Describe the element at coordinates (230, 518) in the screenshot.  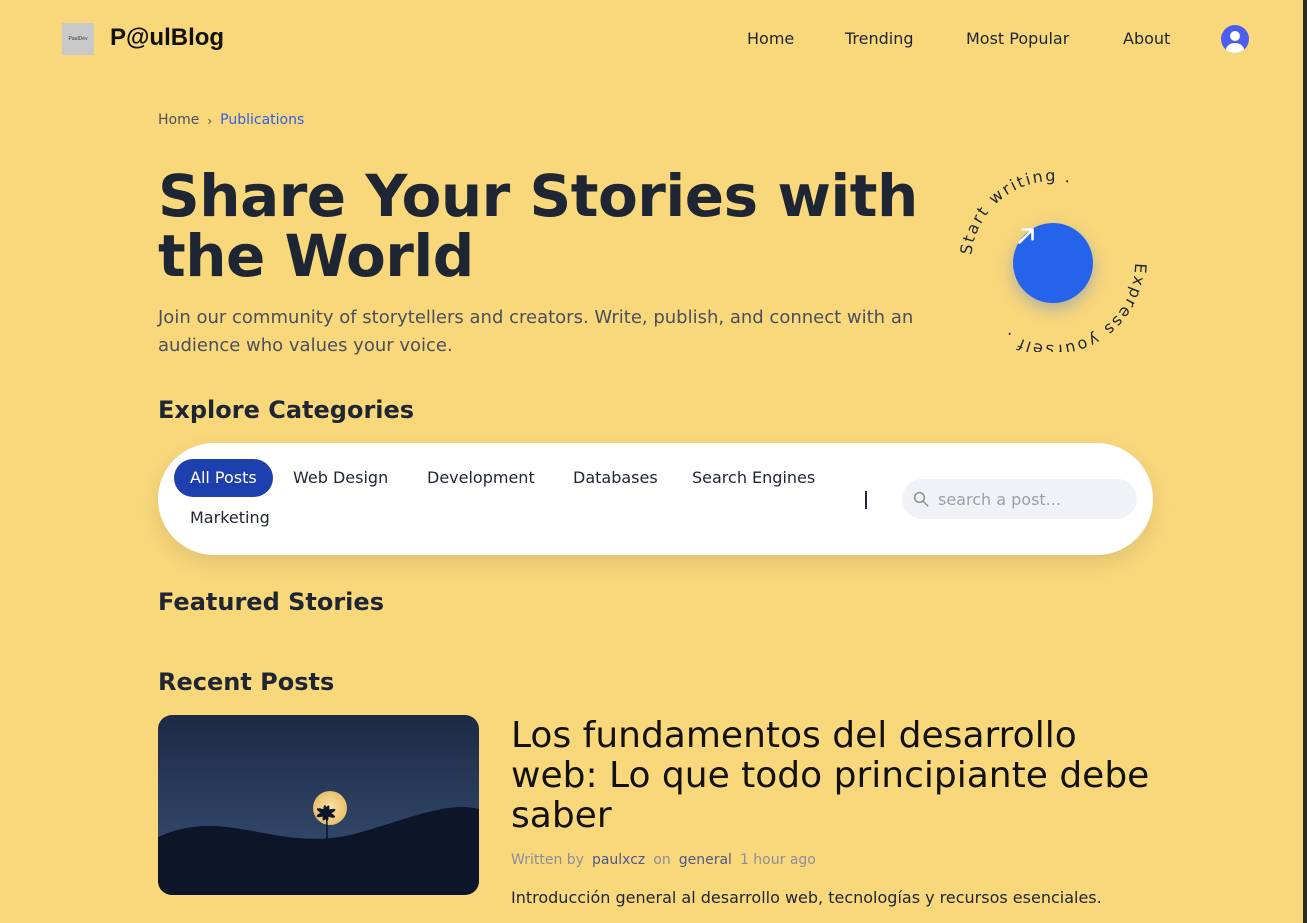
I see `category-marketing: Marketing` at that location.